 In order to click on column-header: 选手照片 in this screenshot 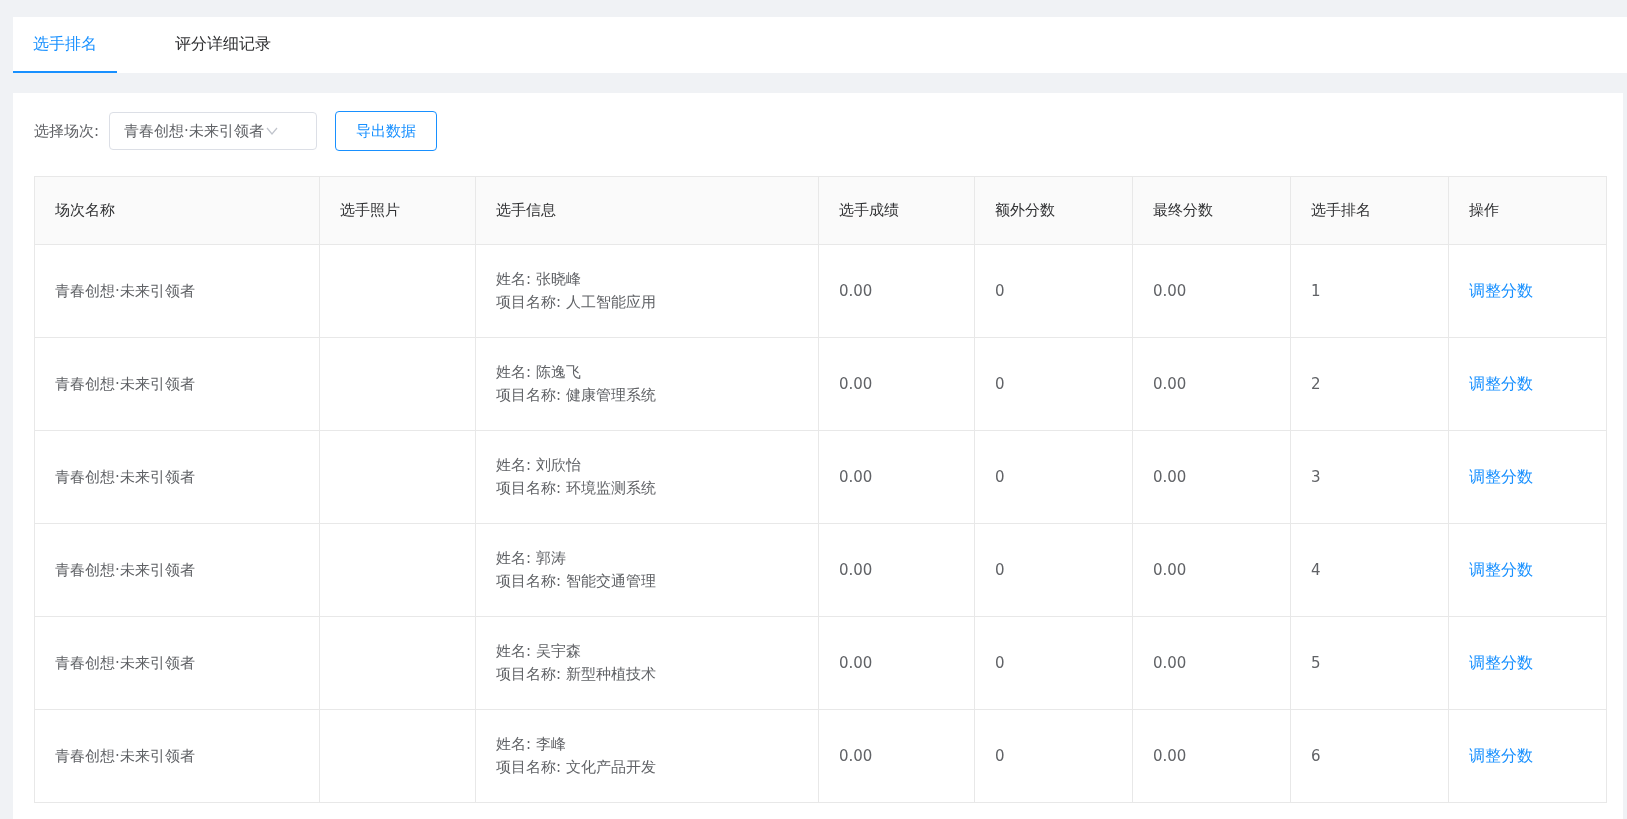, I will do `click(397, 210)`.